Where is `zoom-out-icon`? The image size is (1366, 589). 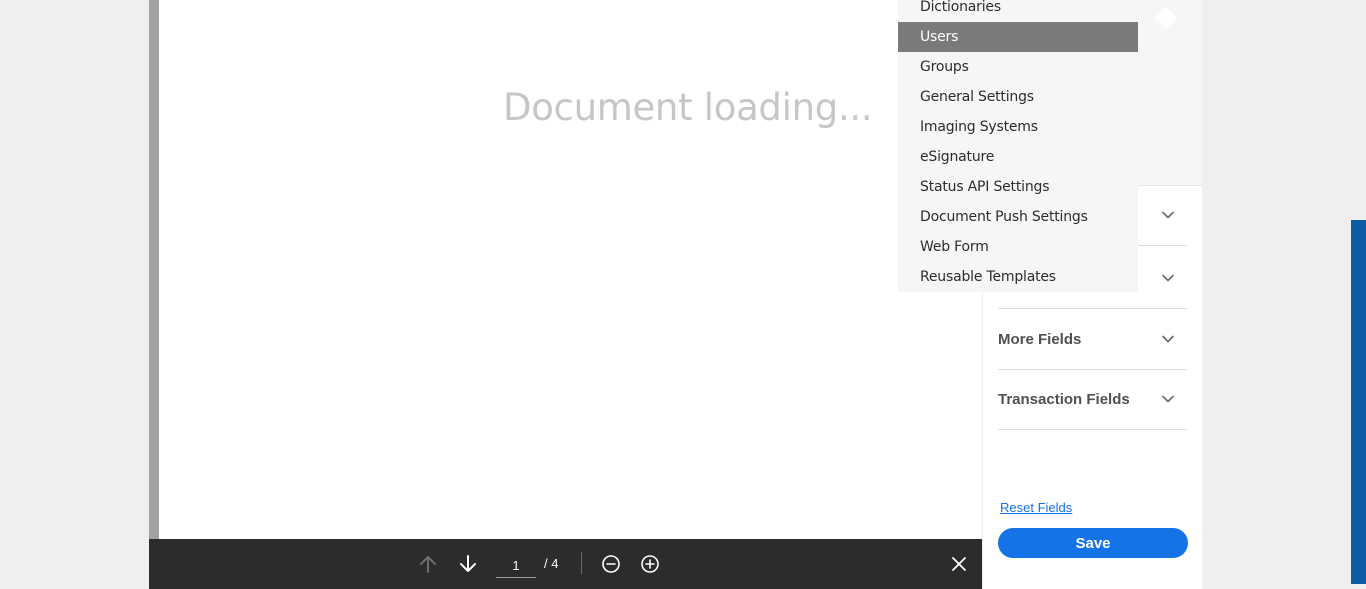 zoom-out-icon is located at coordinates (611, 564).